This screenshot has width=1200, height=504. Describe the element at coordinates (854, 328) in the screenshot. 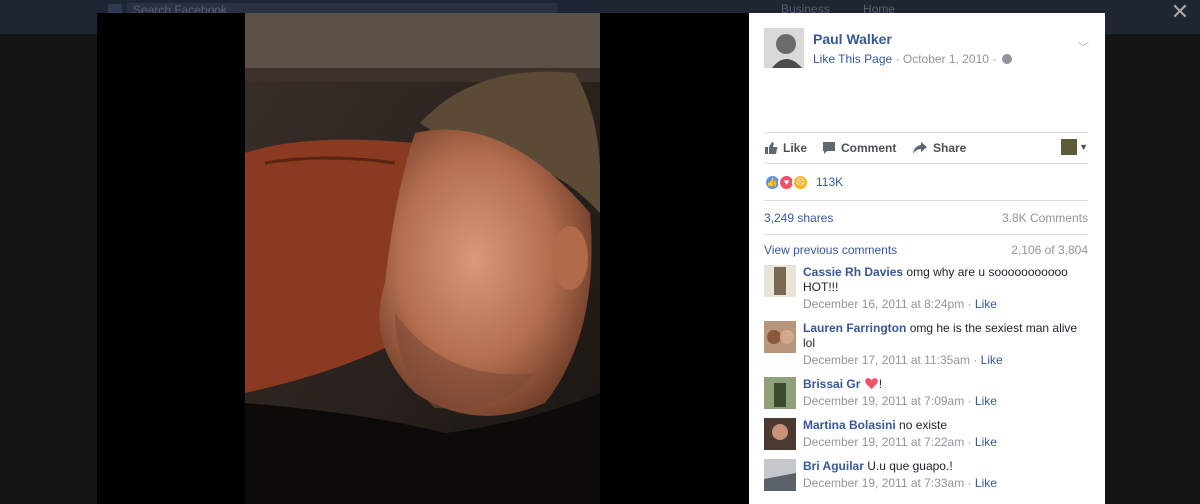

I see `commenter-name: Lauren Farrington` at that location.